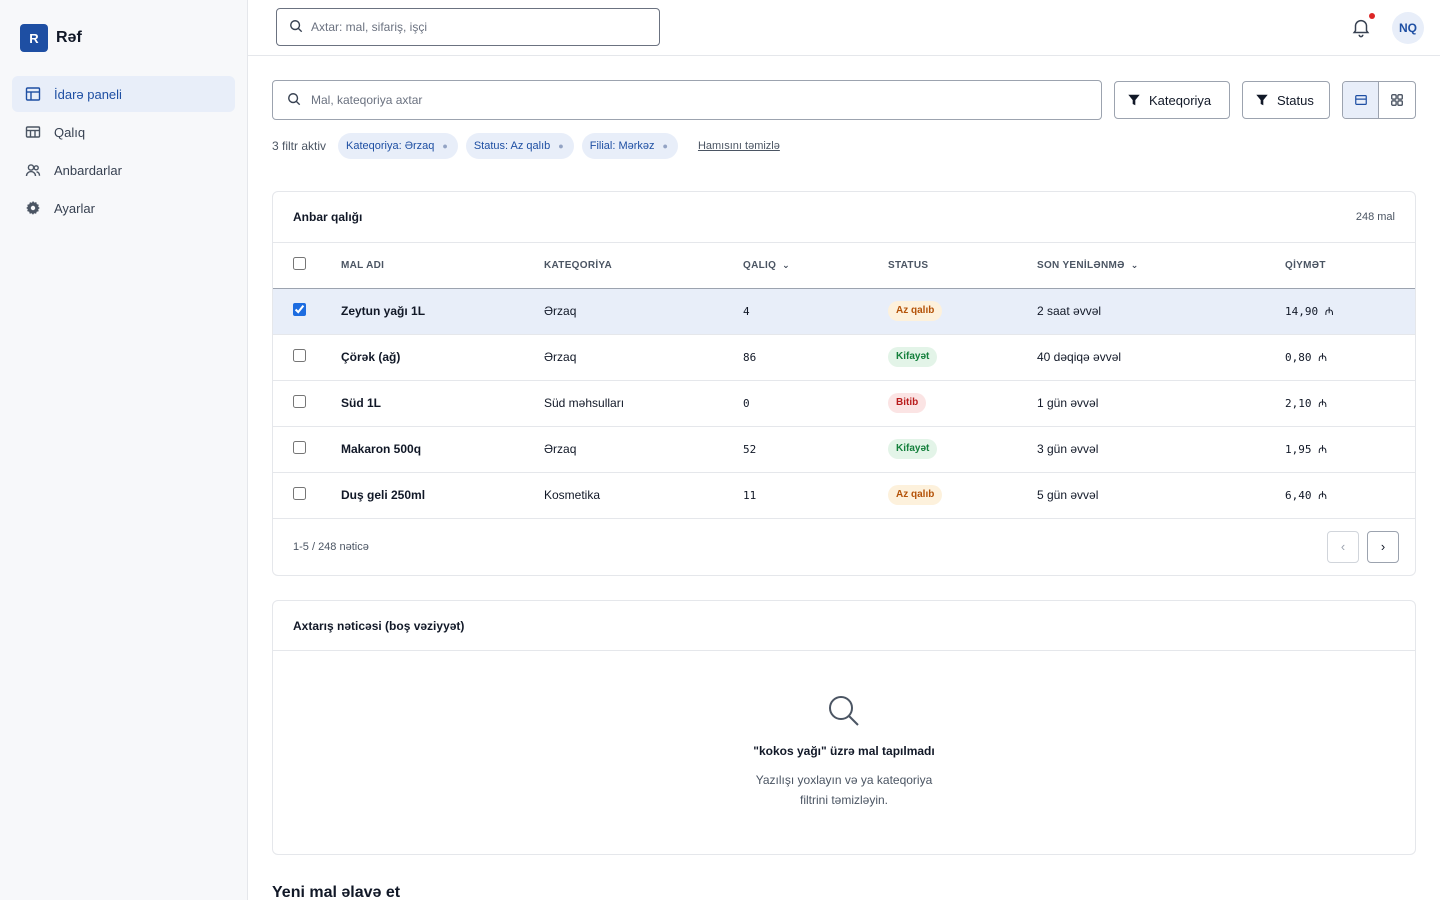  Describe the element at coordinates (442, 449) in the screenshot. I see `product-name: Makaron 500q` at that location.